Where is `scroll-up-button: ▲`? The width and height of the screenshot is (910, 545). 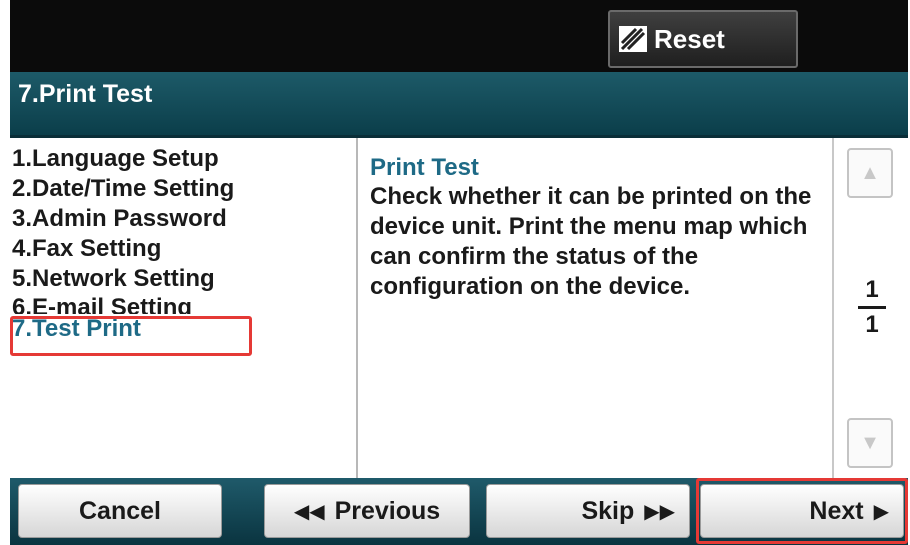
scroll-up-button: ▲ is located at coordinates (870, 173).